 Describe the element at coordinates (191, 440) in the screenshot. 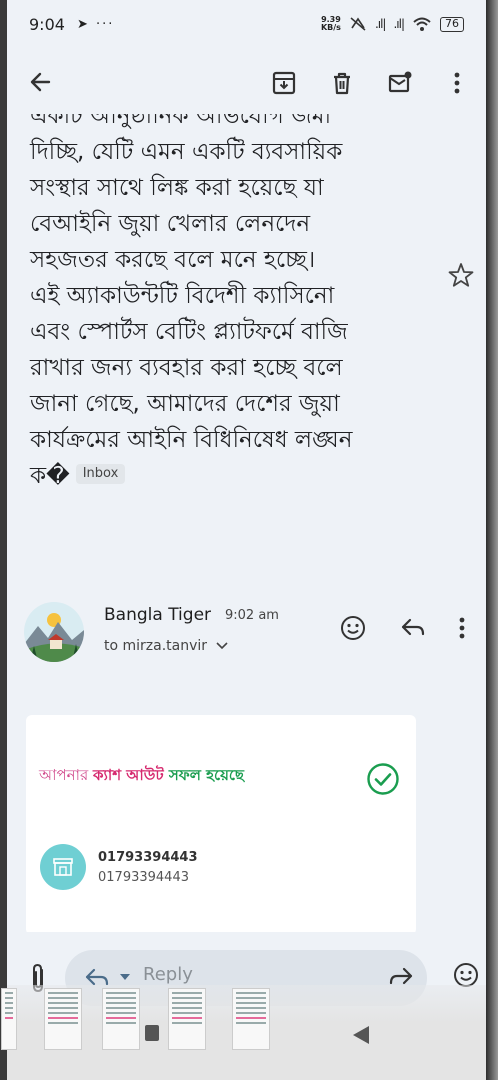

I see `body-line: কার্যক্রমের আইনি বিধিনিষেধ লঙ্ঘন` at that location.